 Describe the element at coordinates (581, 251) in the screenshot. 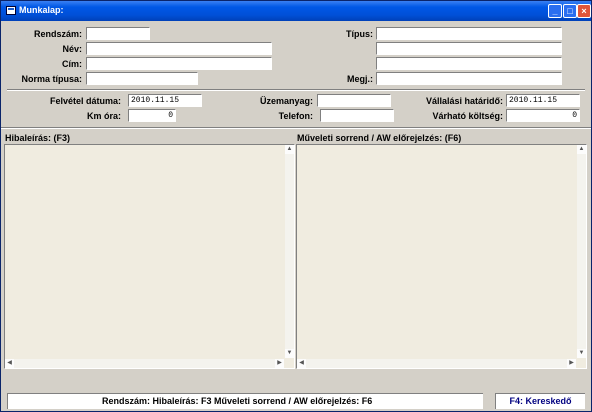

I see `muveleti-vertical-scrollbar: ▲ ▼` at that location.